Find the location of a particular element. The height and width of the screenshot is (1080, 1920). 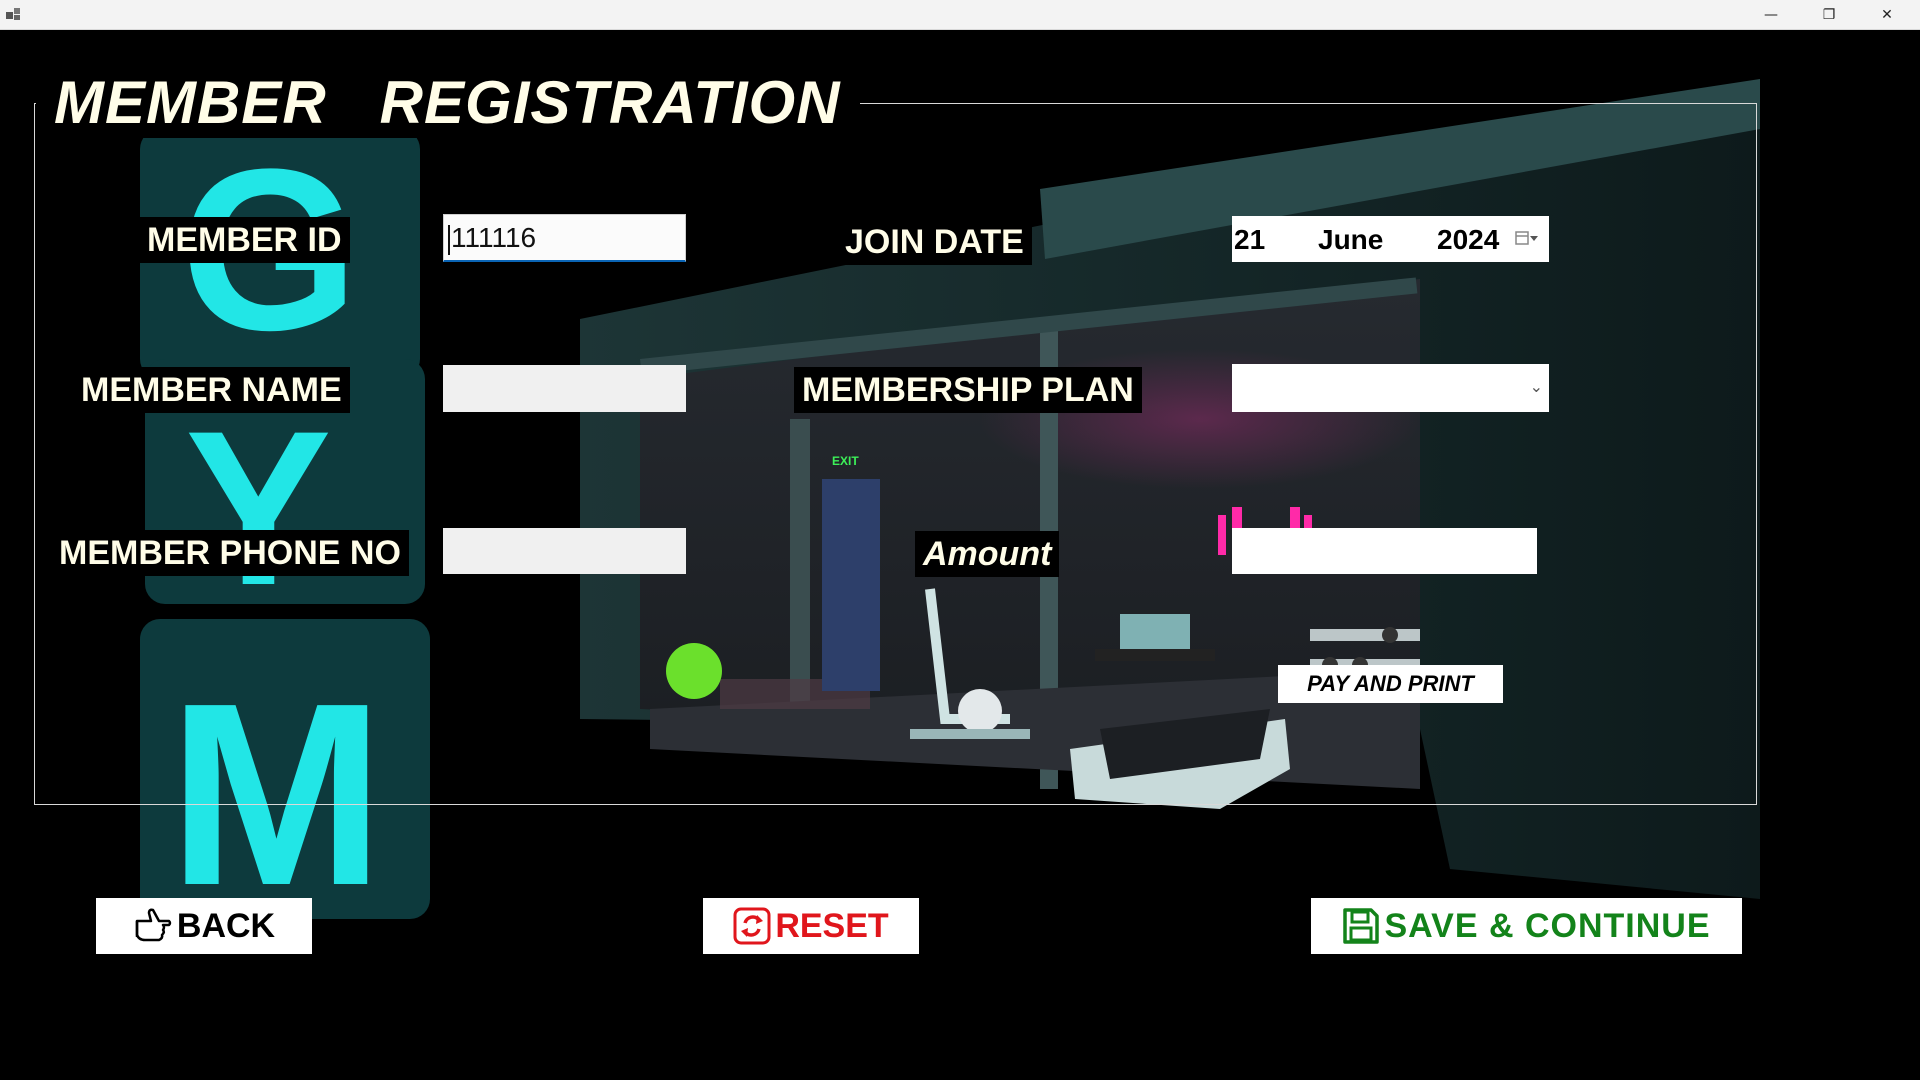

maximize-button: ❐ is located at coordinates (1829, 14).